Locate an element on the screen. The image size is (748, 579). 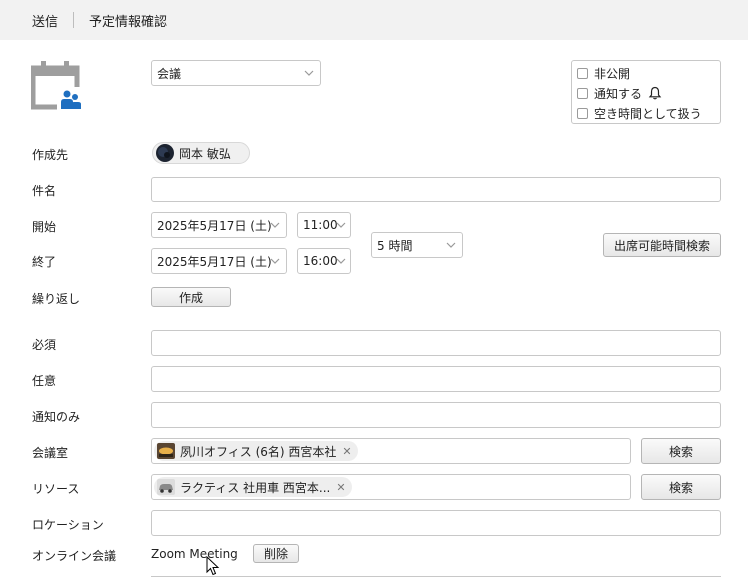
meeting-room-icon is located at coordinates (166, 451).